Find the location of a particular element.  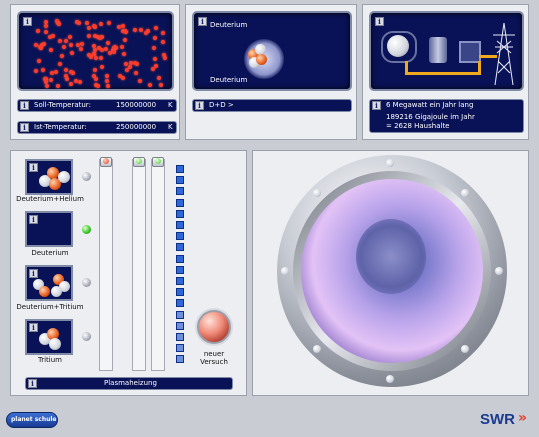

plasma-particle-screen: i is located at coordinates (95, 51).